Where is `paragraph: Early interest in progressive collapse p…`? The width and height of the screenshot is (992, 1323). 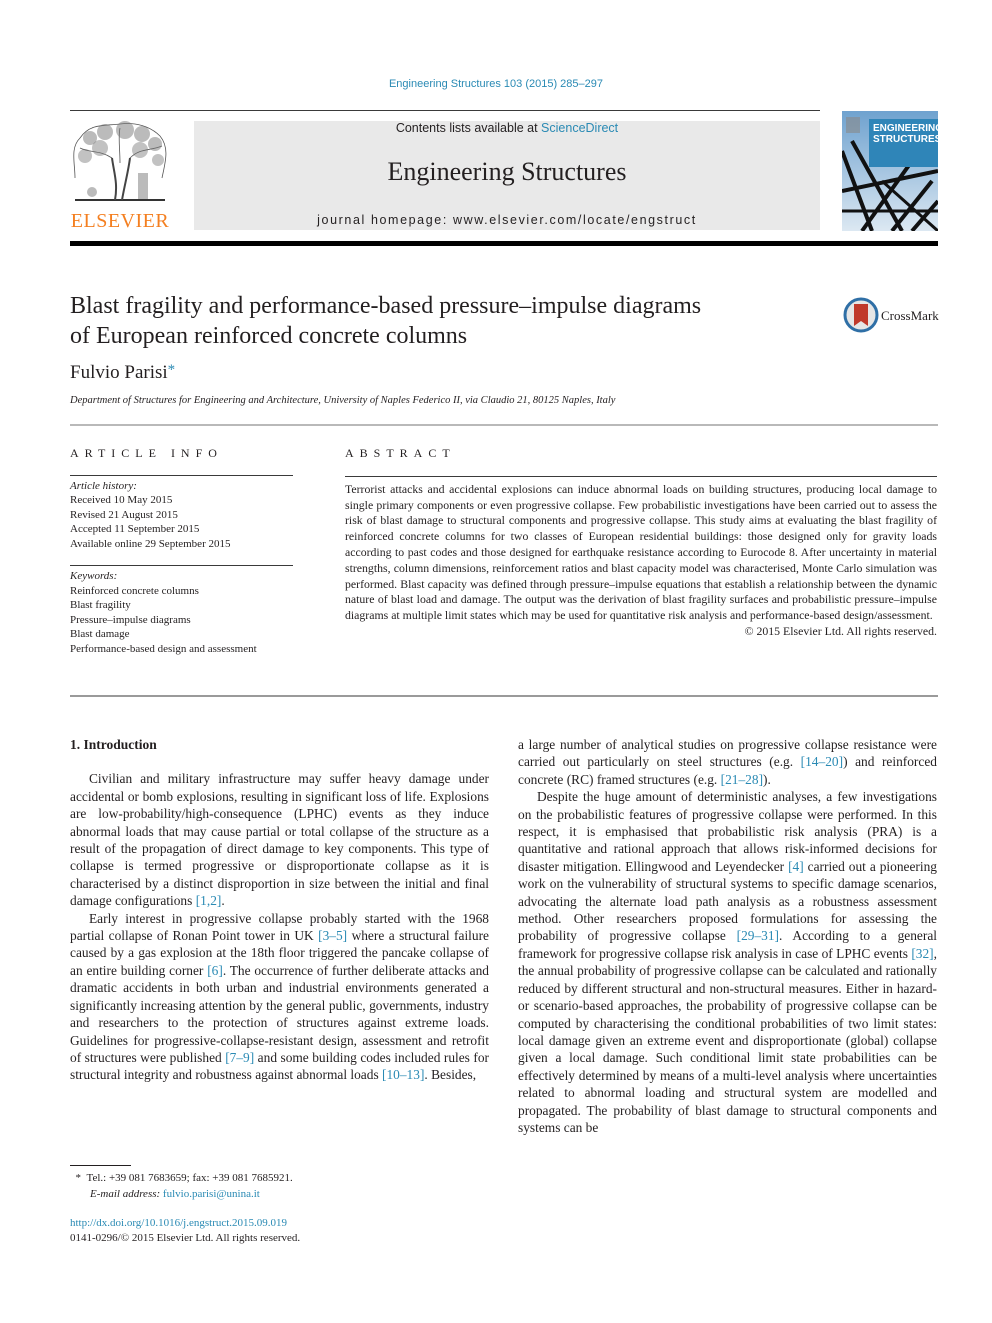
paragraph: Early interest in progressive collapse p… is located at coordinates (279, 997).